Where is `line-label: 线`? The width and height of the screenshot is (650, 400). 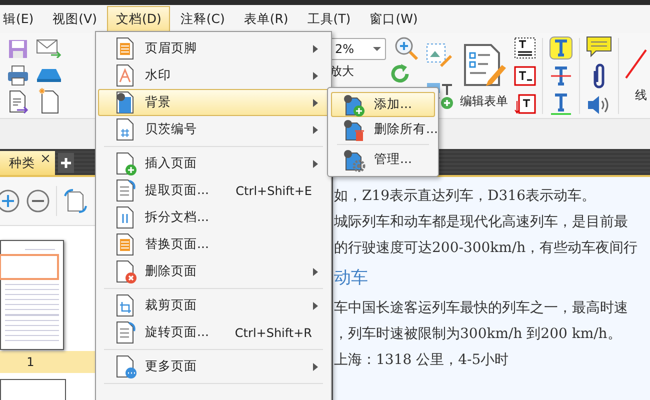 line-label: 线 is located at coordinates (641, 95).